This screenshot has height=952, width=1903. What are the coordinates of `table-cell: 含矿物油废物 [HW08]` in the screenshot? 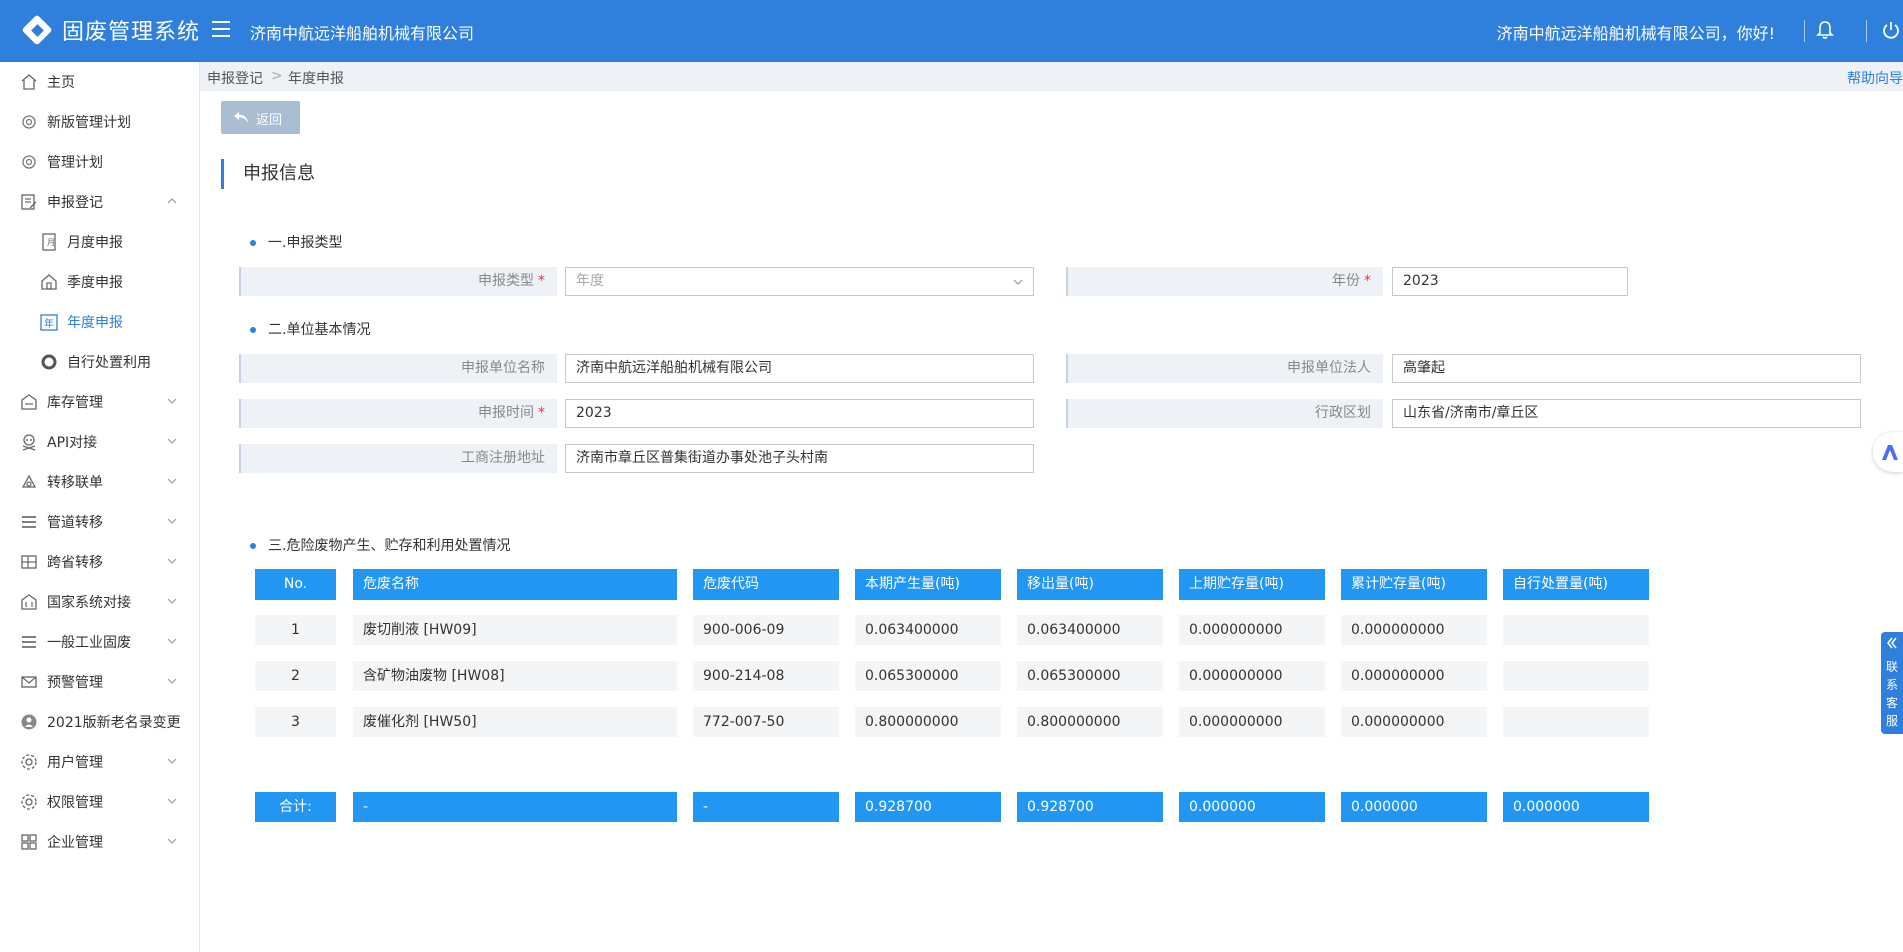 It's located at (515, 676).